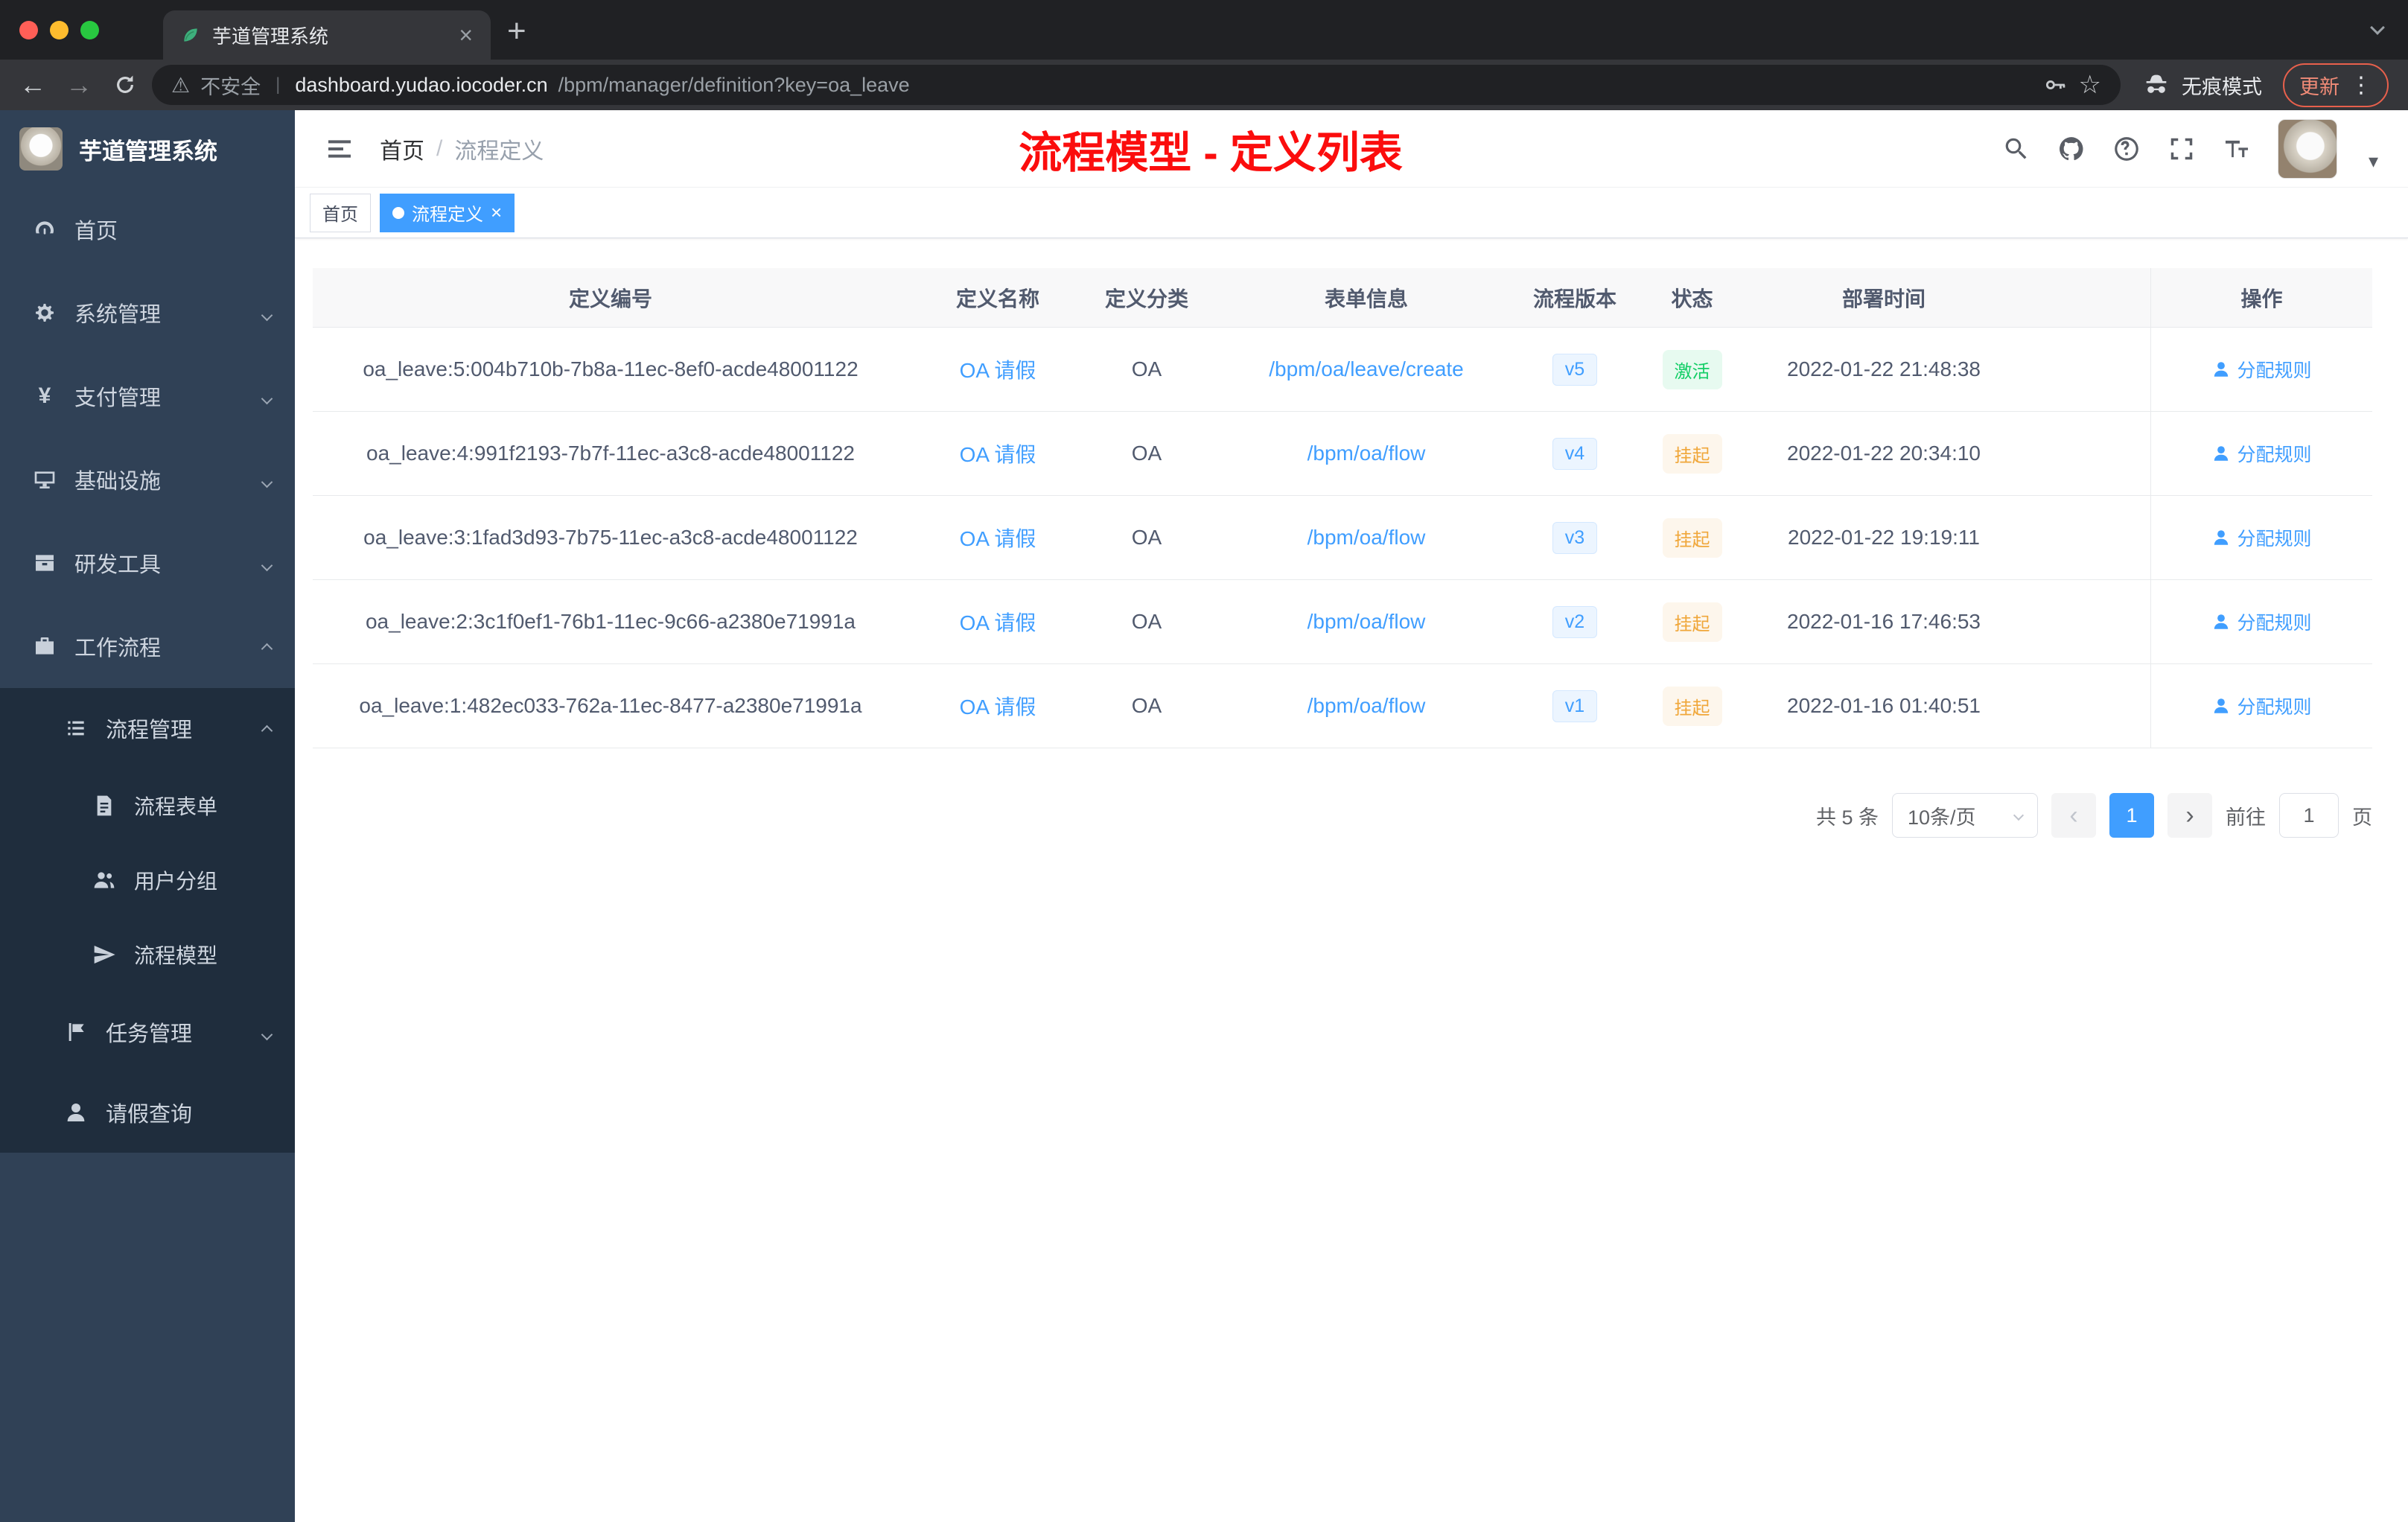 The image size is (2408, 1522). What do you see at coordinates (147, 563) in the screenshot?
I see `sidebar-item-devtools: 研发工具` at bounding box center [147, 563].